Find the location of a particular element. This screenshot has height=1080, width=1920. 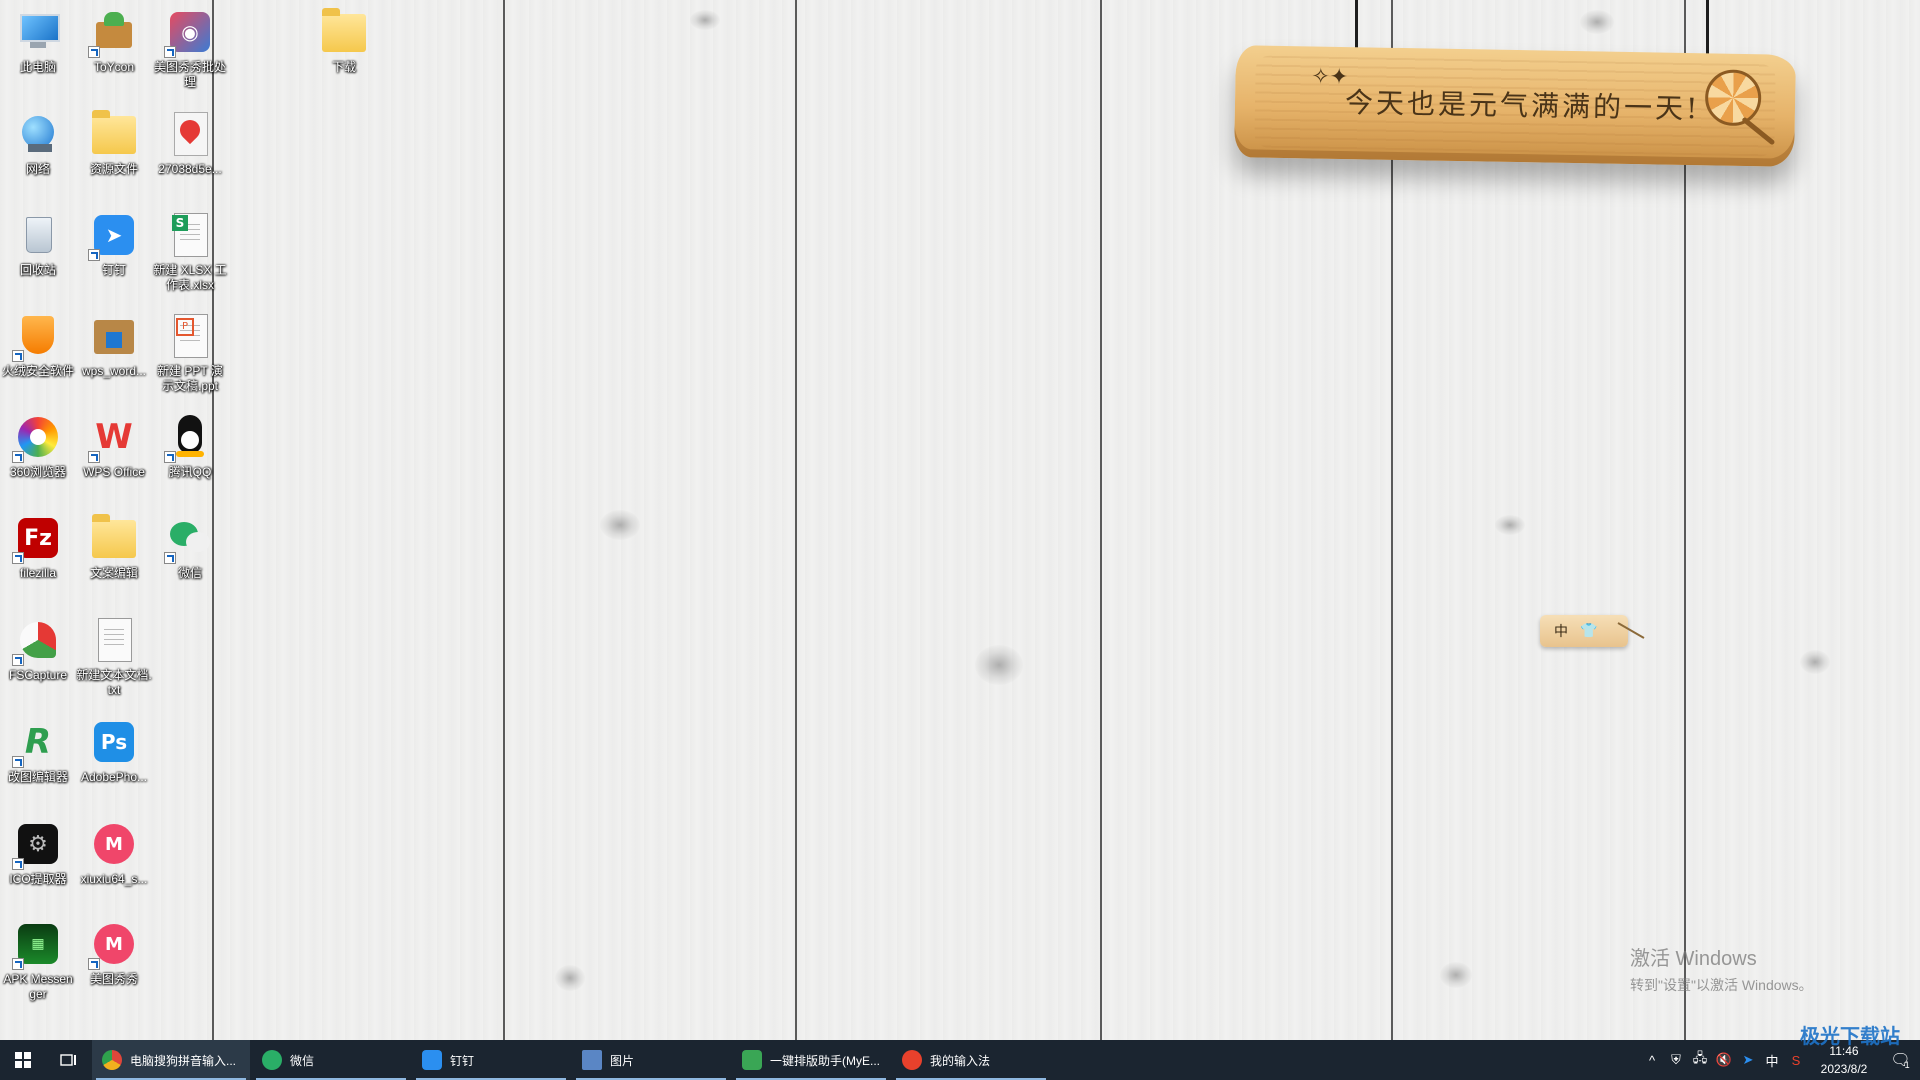

notification-center-button: 🗨 1 is located at coordinates (1900, 1060).